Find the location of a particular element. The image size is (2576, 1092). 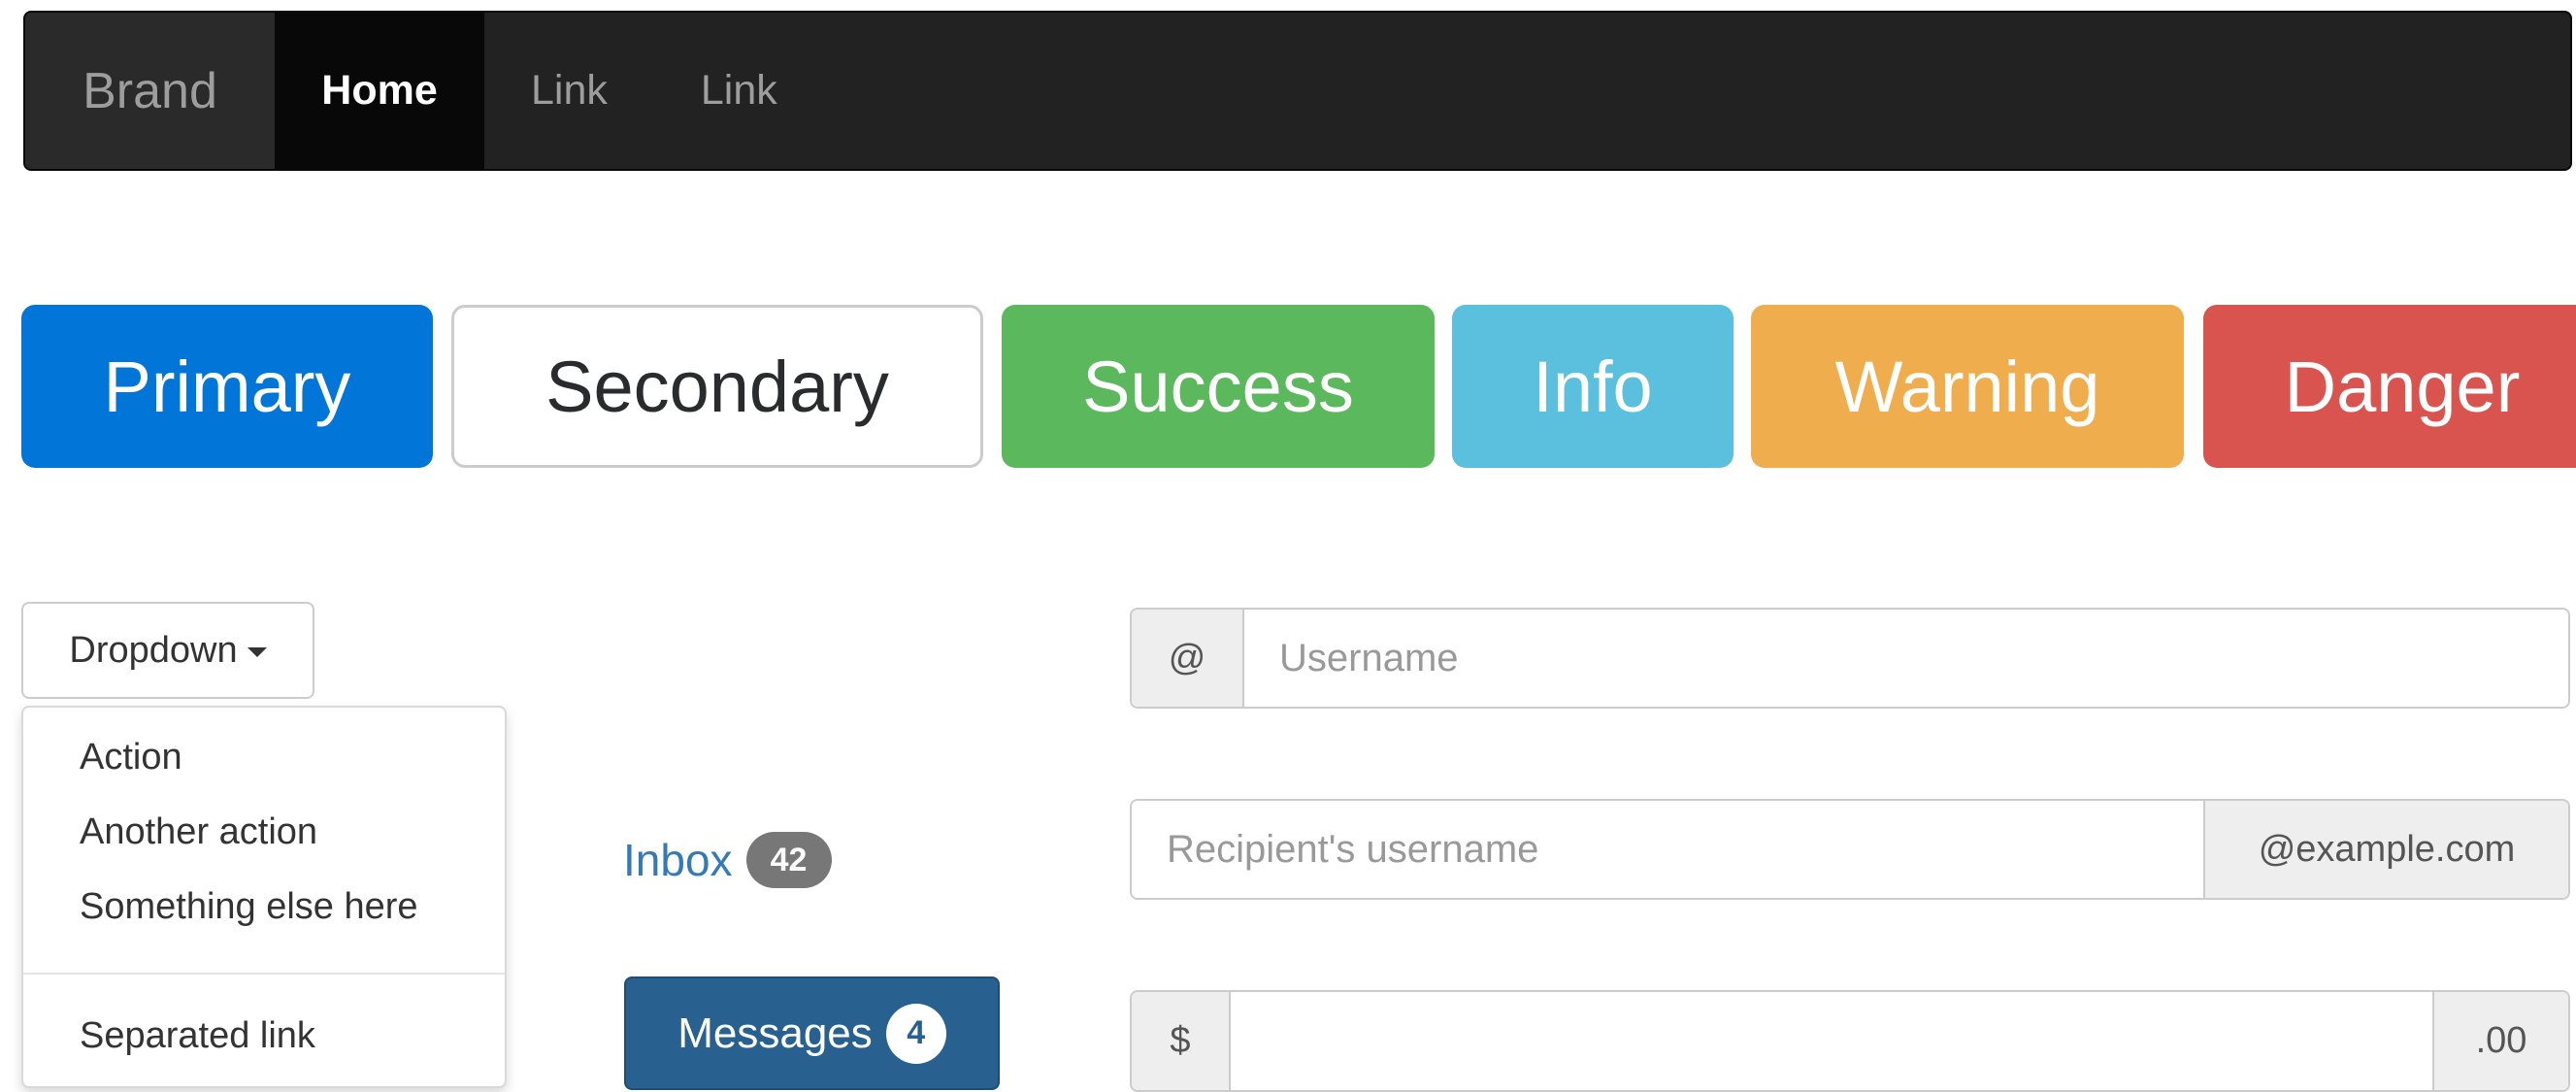

inbox-count-badge: 42 is located at coordinates (788, 860).